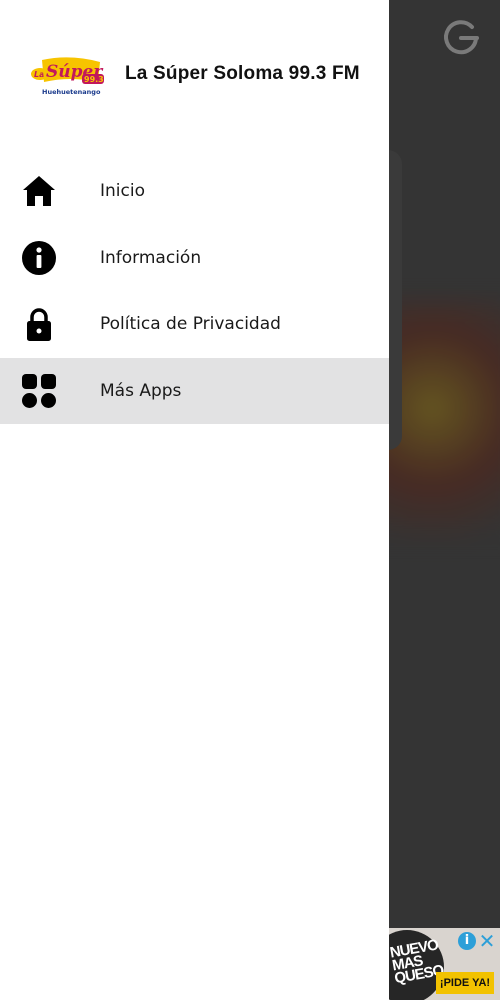 The height and width of the screenshot is (1000, 500). What do you see at coordinates (39, 258) in the screenshot?
I see `info-icon` at bounding box center [39, 258].